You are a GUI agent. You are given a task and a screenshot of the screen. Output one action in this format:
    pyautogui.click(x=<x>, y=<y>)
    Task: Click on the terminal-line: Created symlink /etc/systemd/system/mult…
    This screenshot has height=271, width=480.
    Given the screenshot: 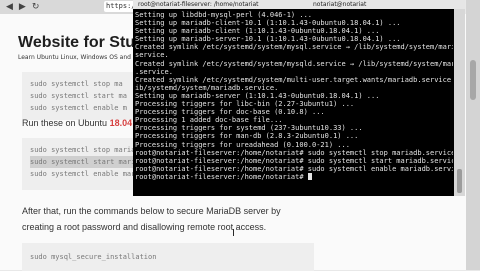 What is the action you would take?
    pyautogui.click(x=294, y=79)
    